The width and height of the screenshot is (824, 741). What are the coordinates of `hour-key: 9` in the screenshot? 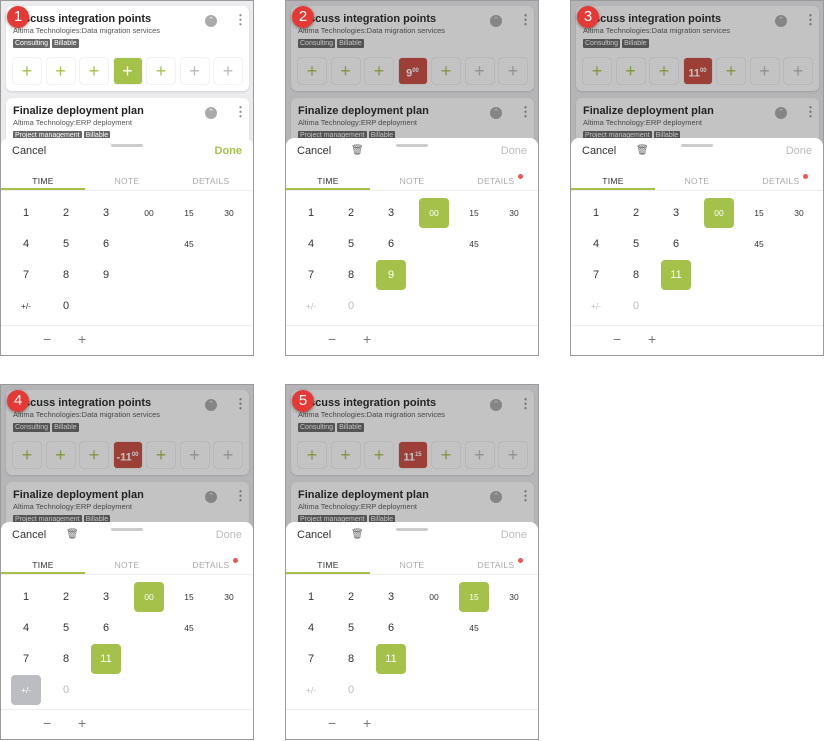 It's located at (106, 275).